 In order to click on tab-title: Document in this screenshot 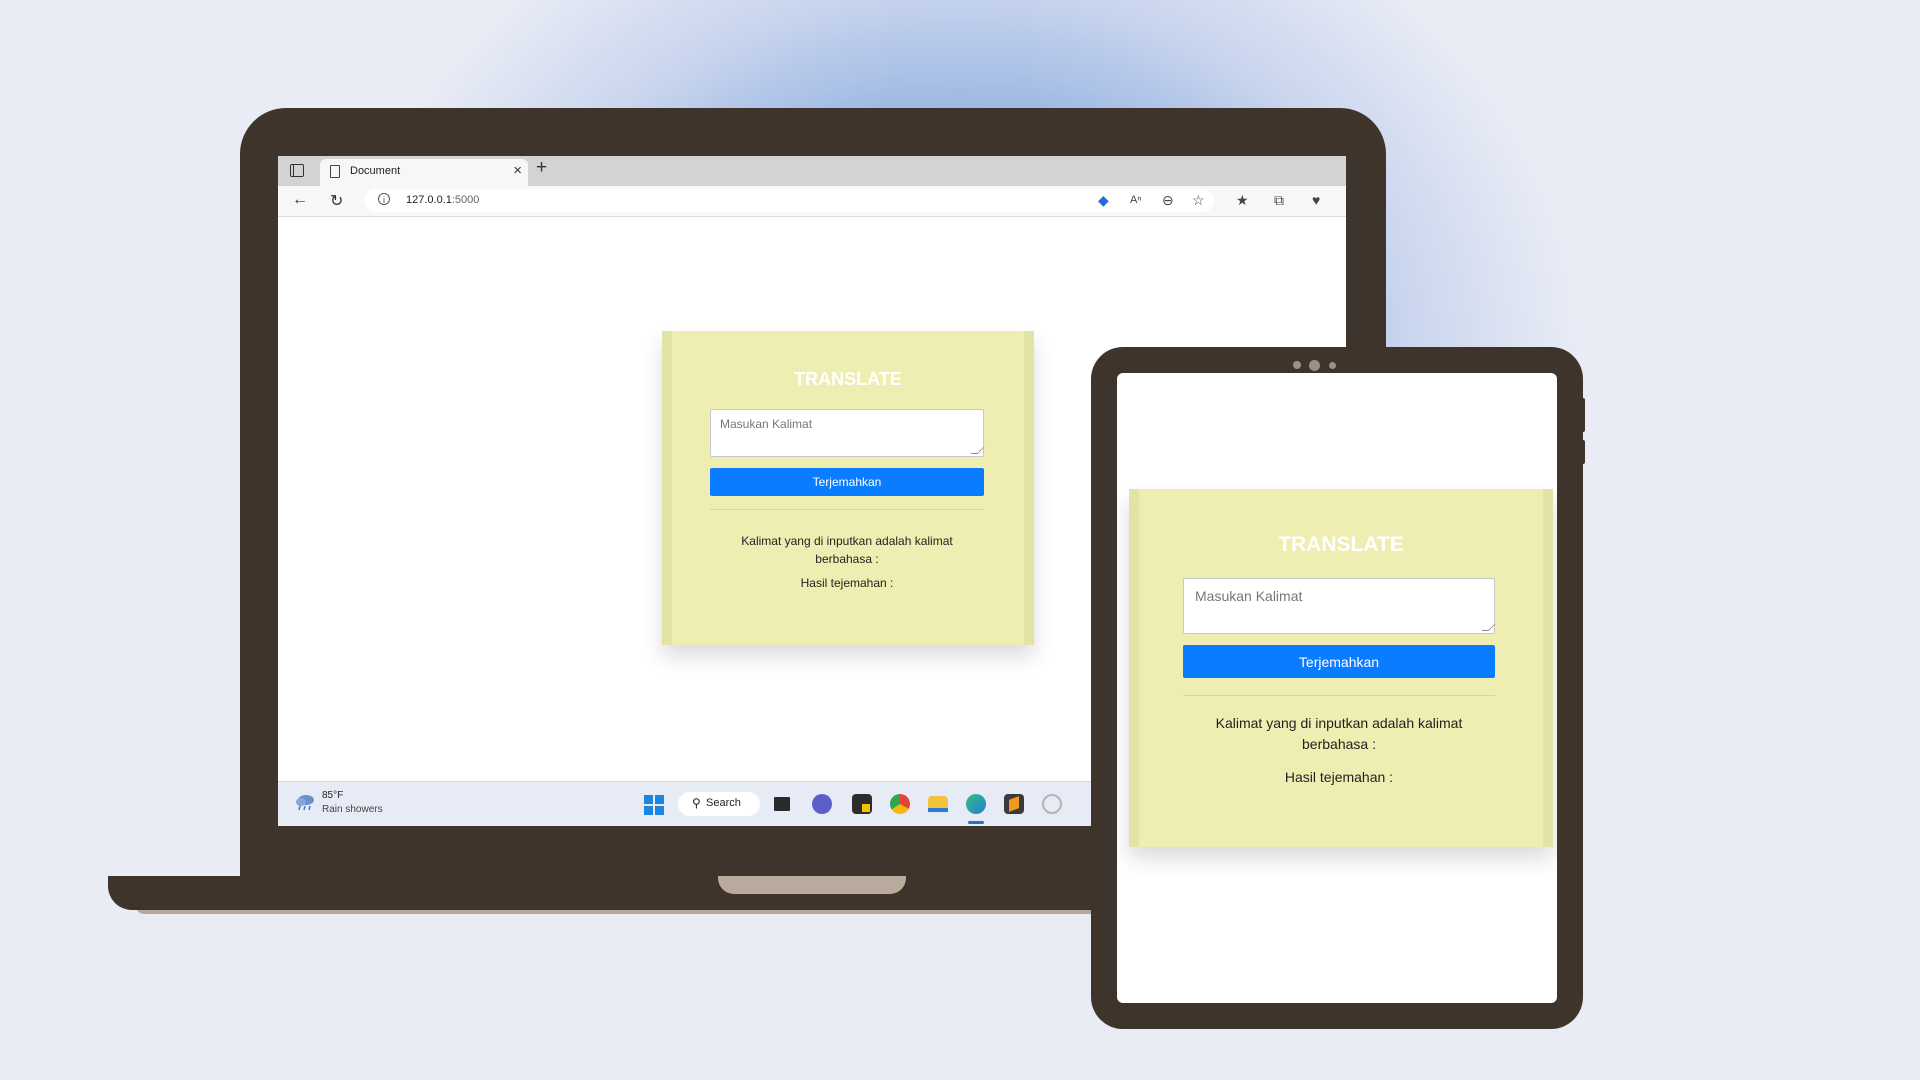, I will do `click(375, 171)`.